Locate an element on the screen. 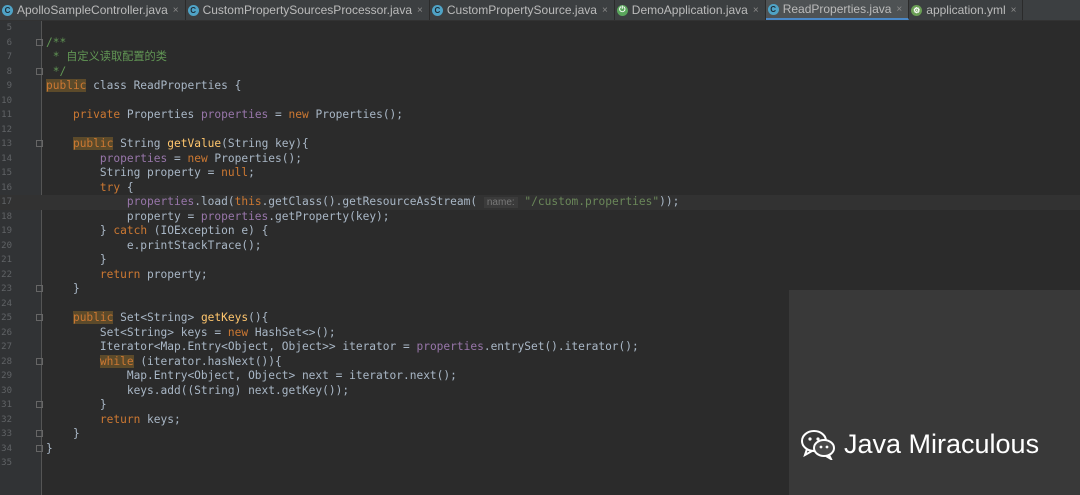  line-number: 22 is located at coordinates (6, 274).